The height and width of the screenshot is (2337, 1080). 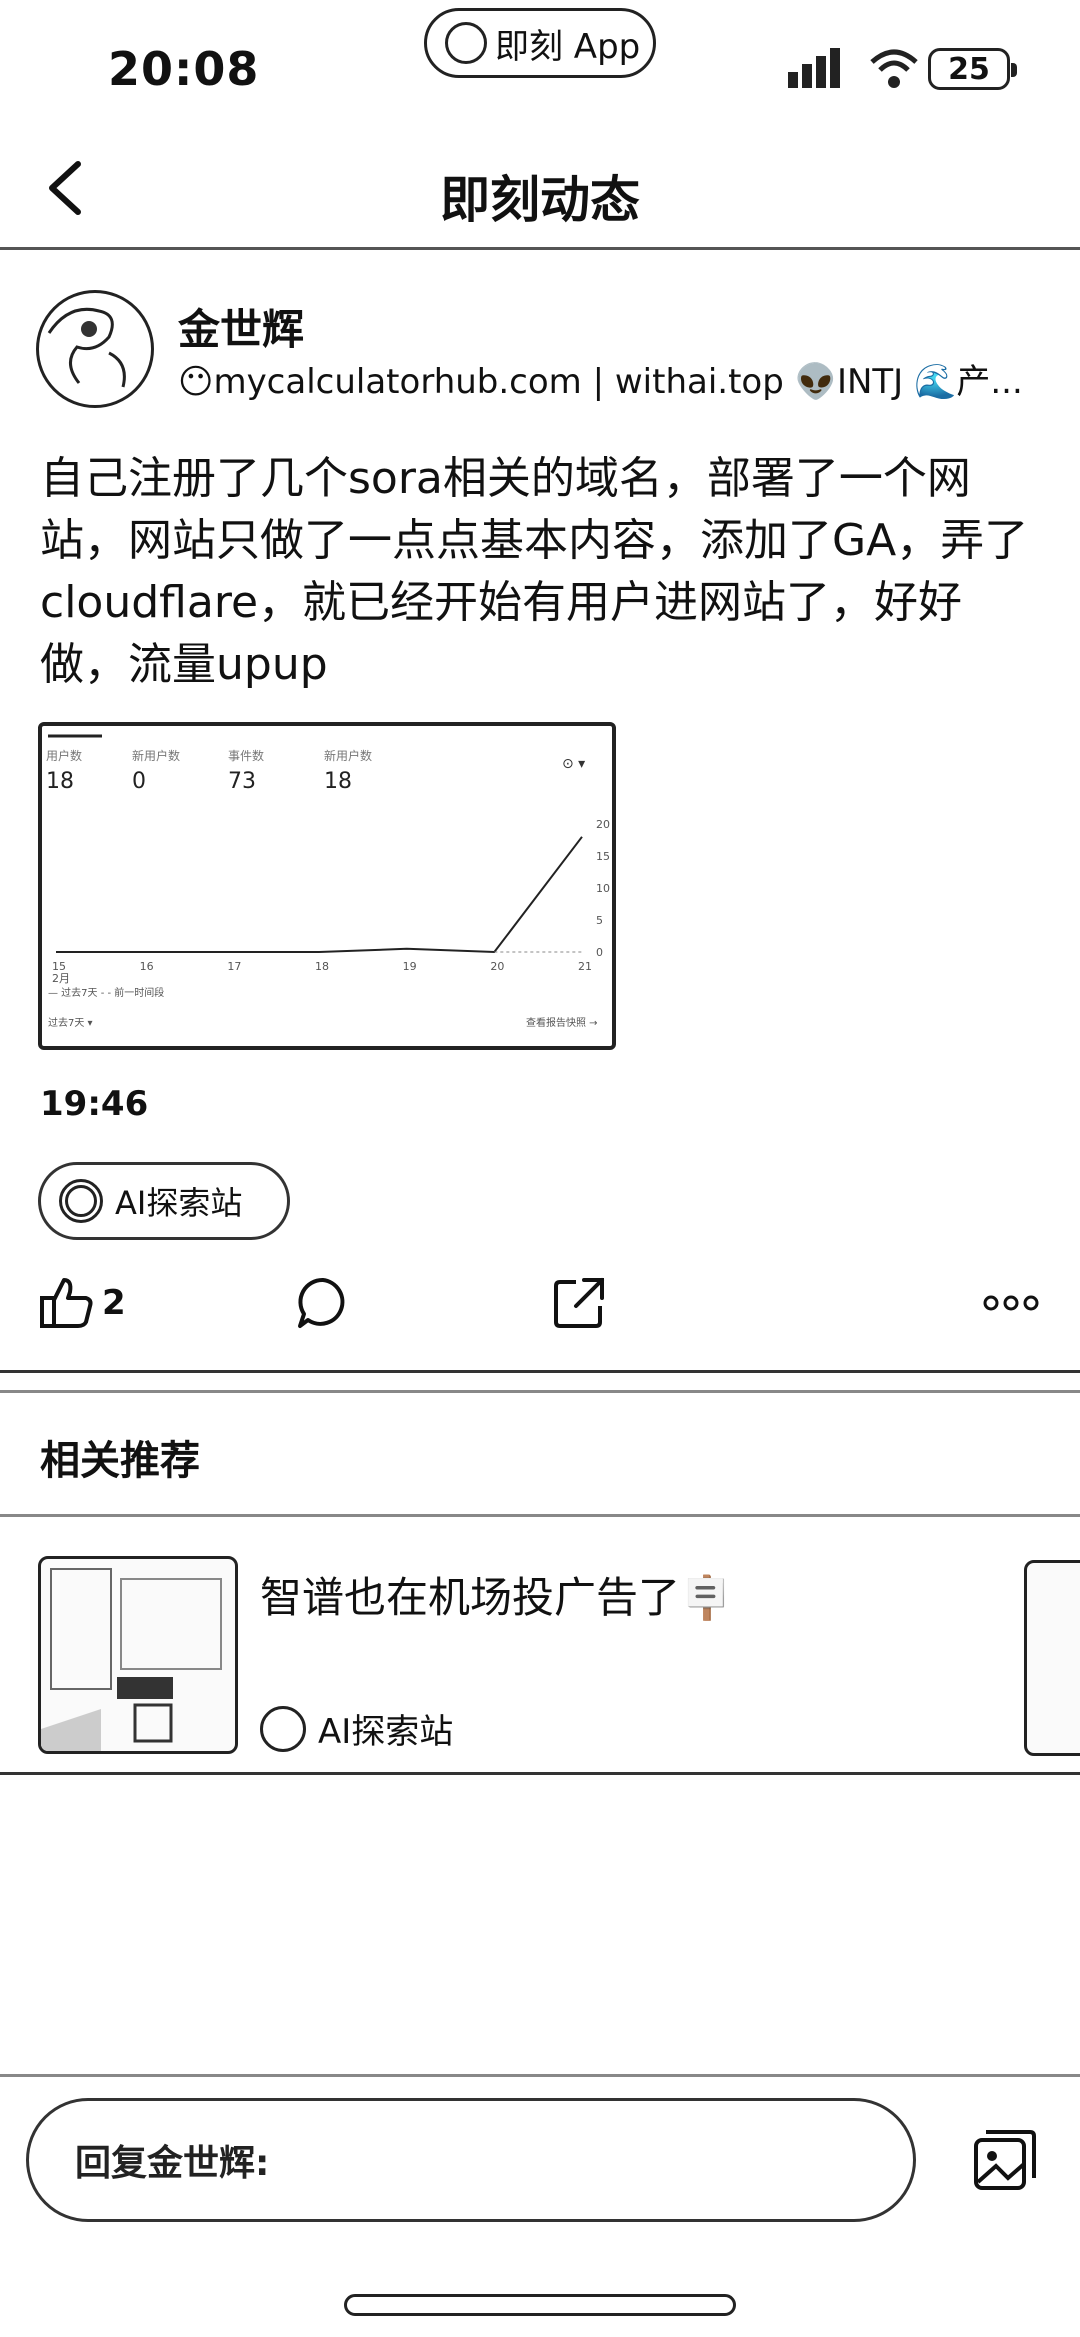 I want to click on reply-divider, so click(x=540, y=2075).